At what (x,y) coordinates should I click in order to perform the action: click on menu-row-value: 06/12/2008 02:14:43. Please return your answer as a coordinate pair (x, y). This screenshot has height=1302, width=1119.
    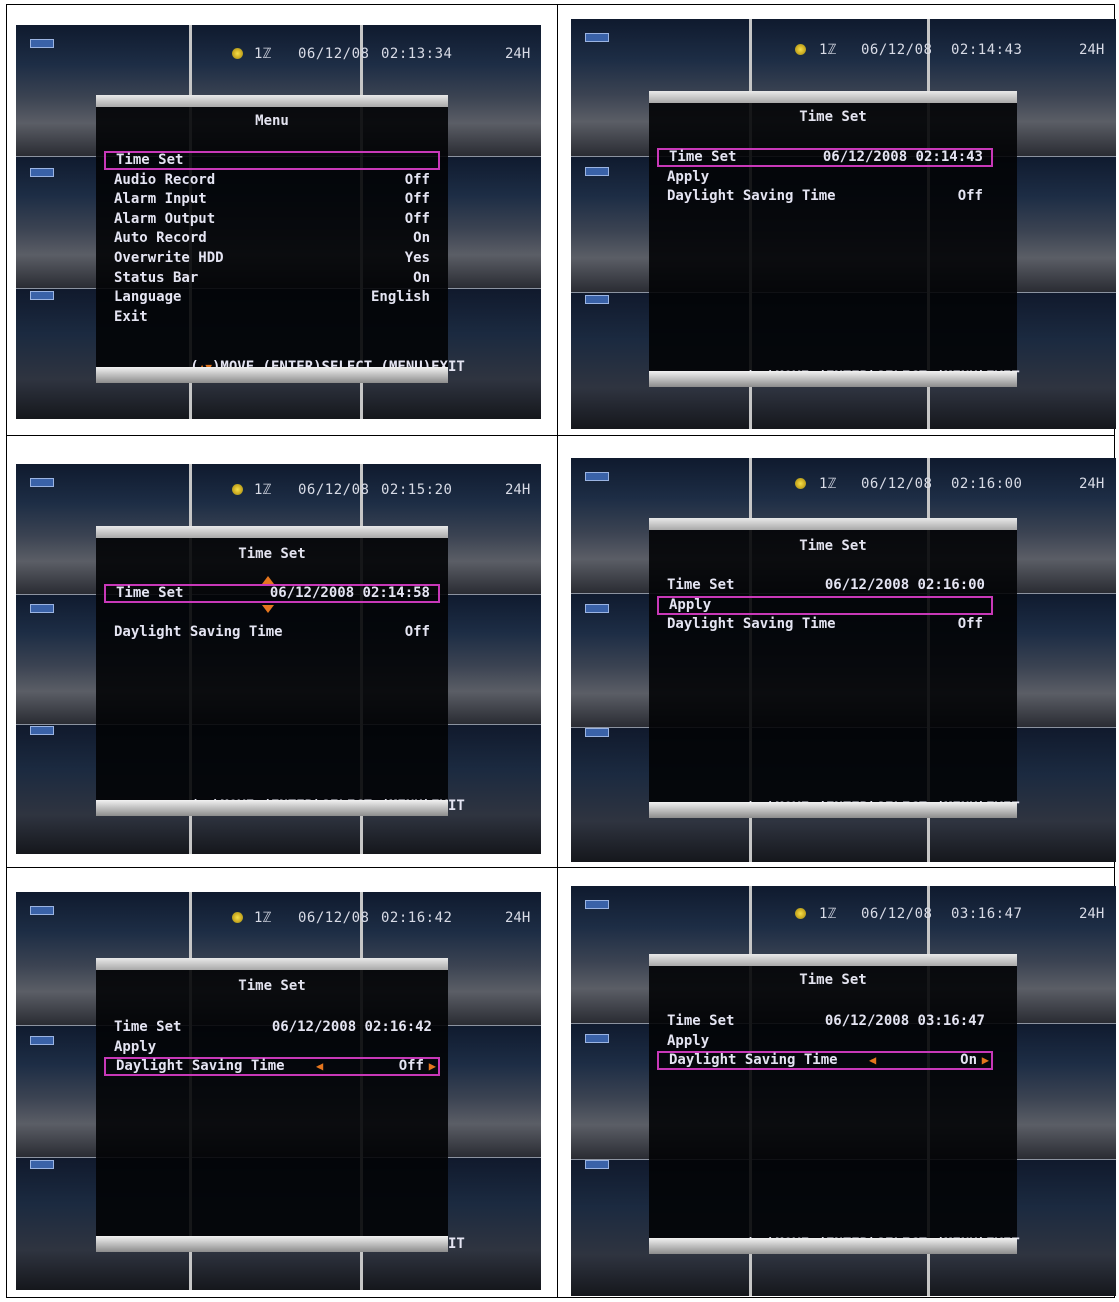
    Looking at the image, I should click on (902, 157).